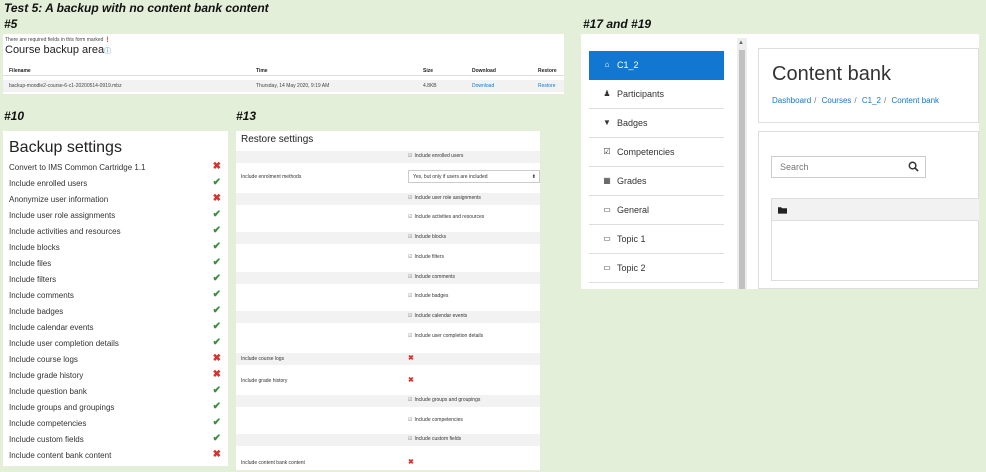  Describe the element at coordinates (656, 239) in the screenshot. I see `nav-item-topic-1: ▭ Topic 1` at that location.